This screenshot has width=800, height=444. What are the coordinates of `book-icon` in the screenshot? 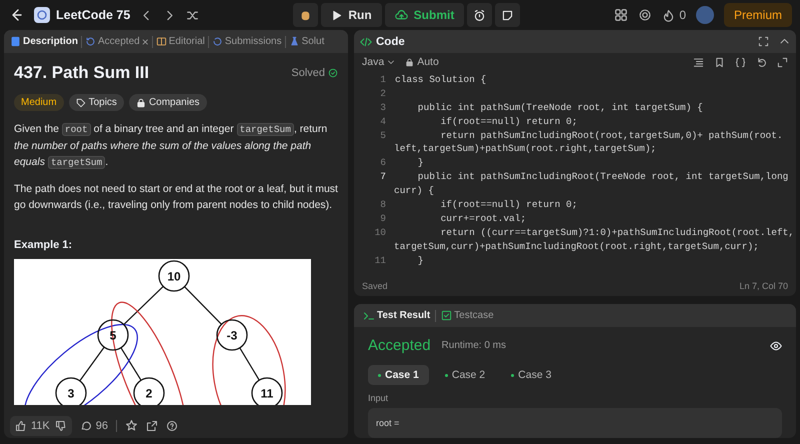 It's located at (161, 41).